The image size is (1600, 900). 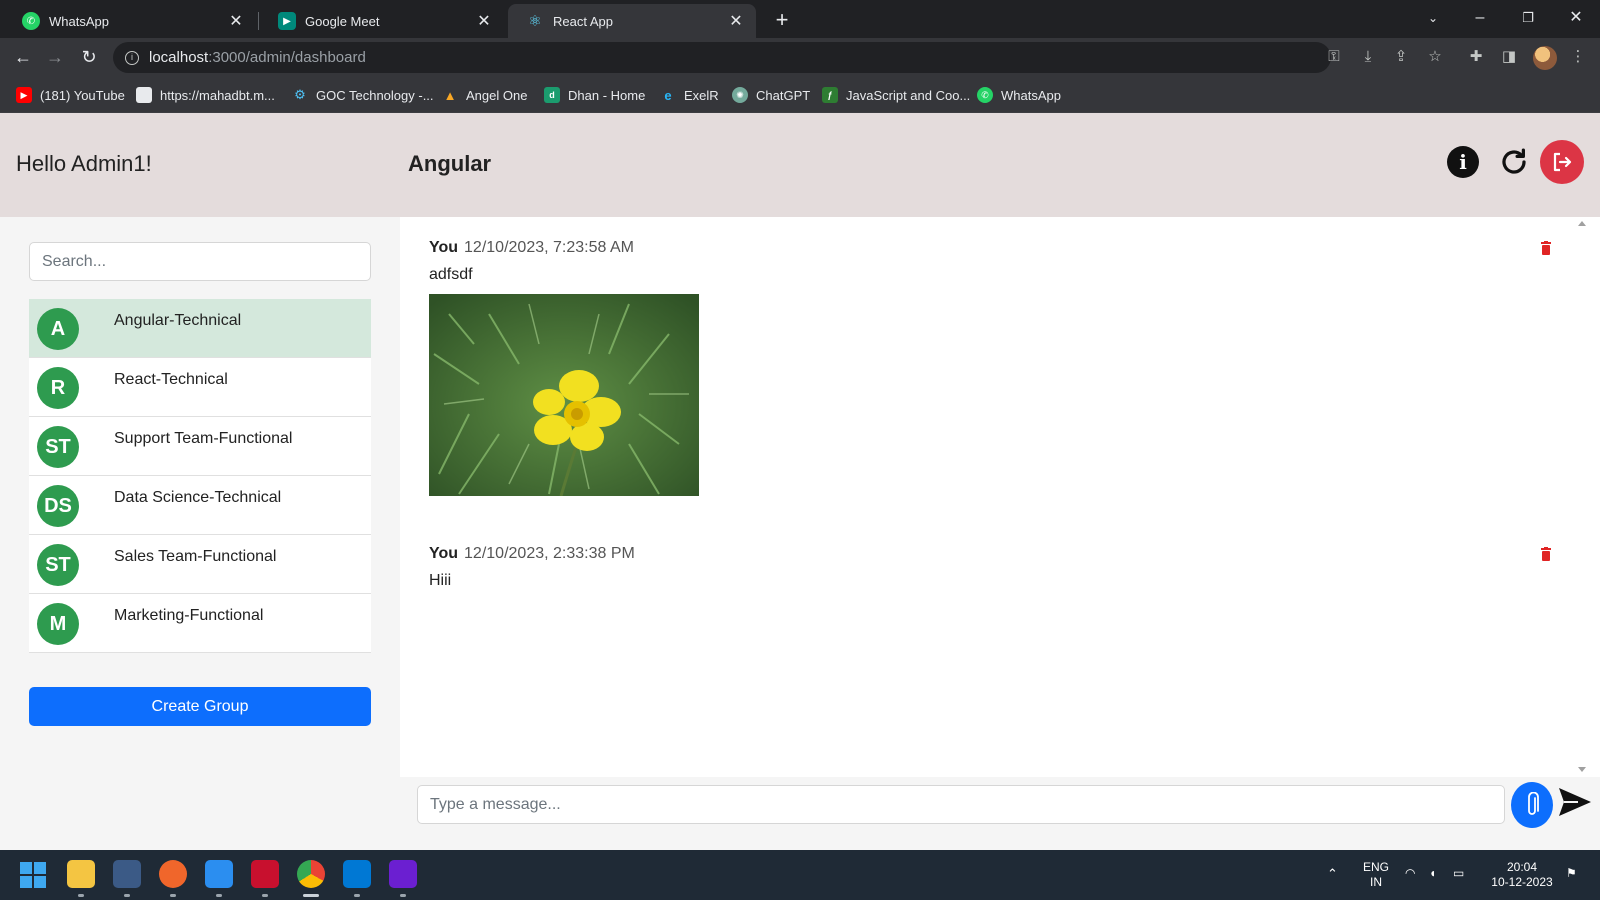 What do you see at coordinates (532, 554) in the screenshot?
I see `message-meta: You 12/10/2023, 2:33:38 PM` at bounding box center [532, 554].